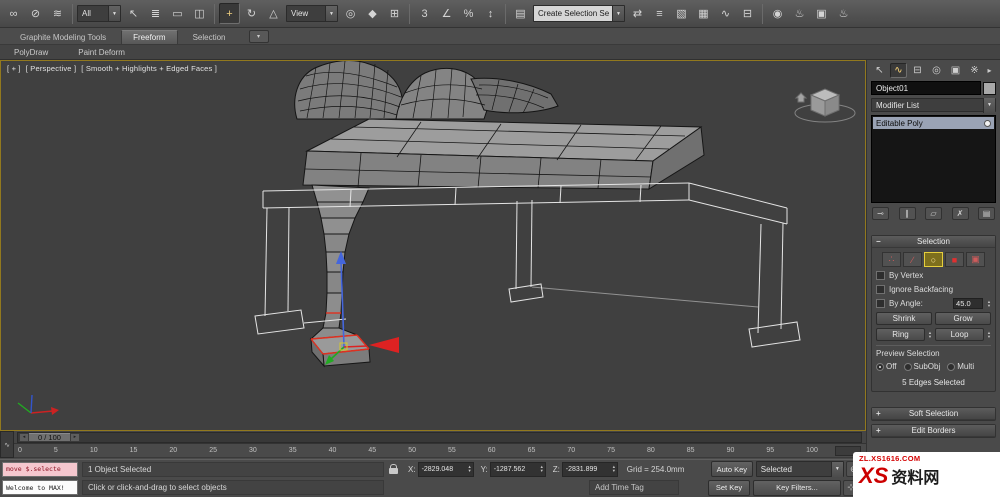 The width and height of the screenshot is (1000, 497). I want to click on show-end-result-icon: ∥, so click(907, 213).